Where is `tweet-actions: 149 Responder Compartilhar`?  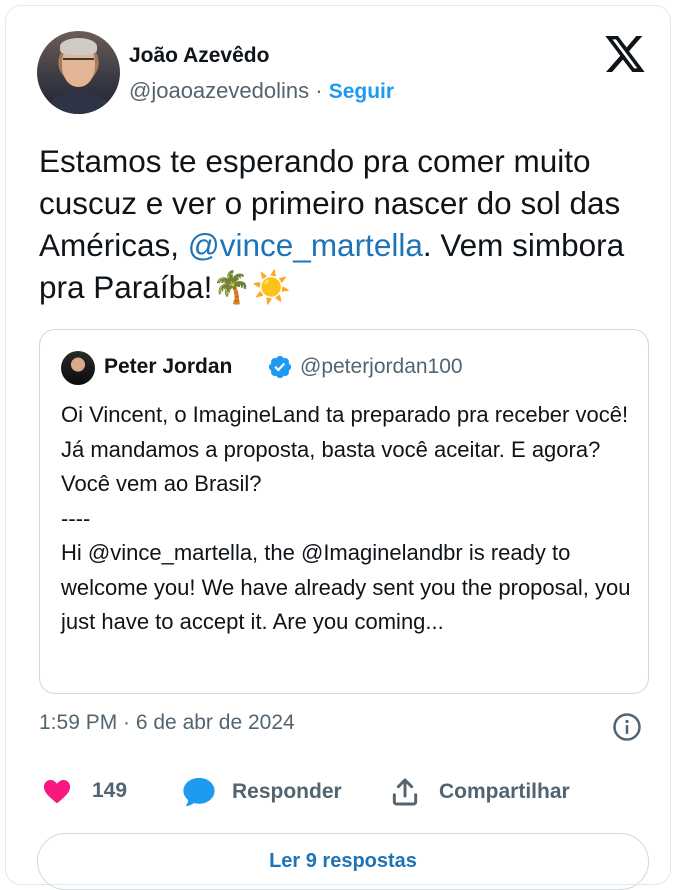 tweet-actions: 149 Responder Compartilhar is located at coordinates (338, 798).